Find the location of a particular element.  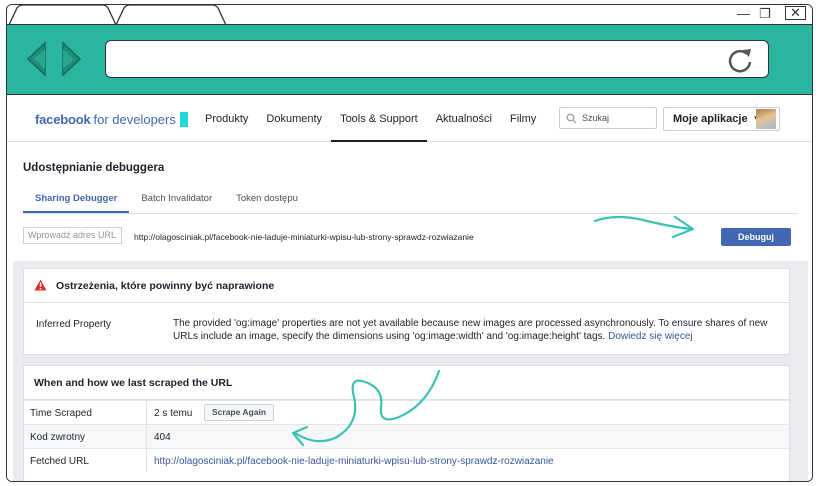

nav-arrows is located at coordinates (54, 59).